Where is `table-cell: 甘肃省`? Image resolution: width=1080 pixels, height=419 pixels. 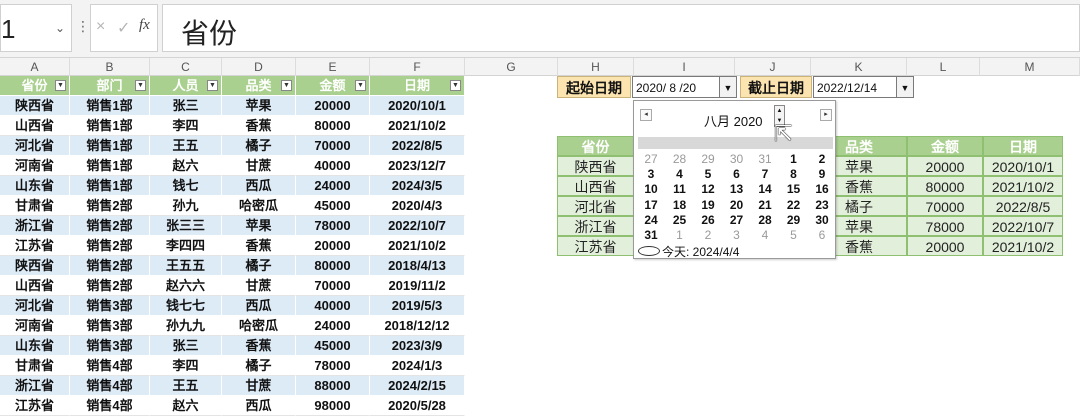
table-cell: 甘肃省 is located at coordinates (35, 206).